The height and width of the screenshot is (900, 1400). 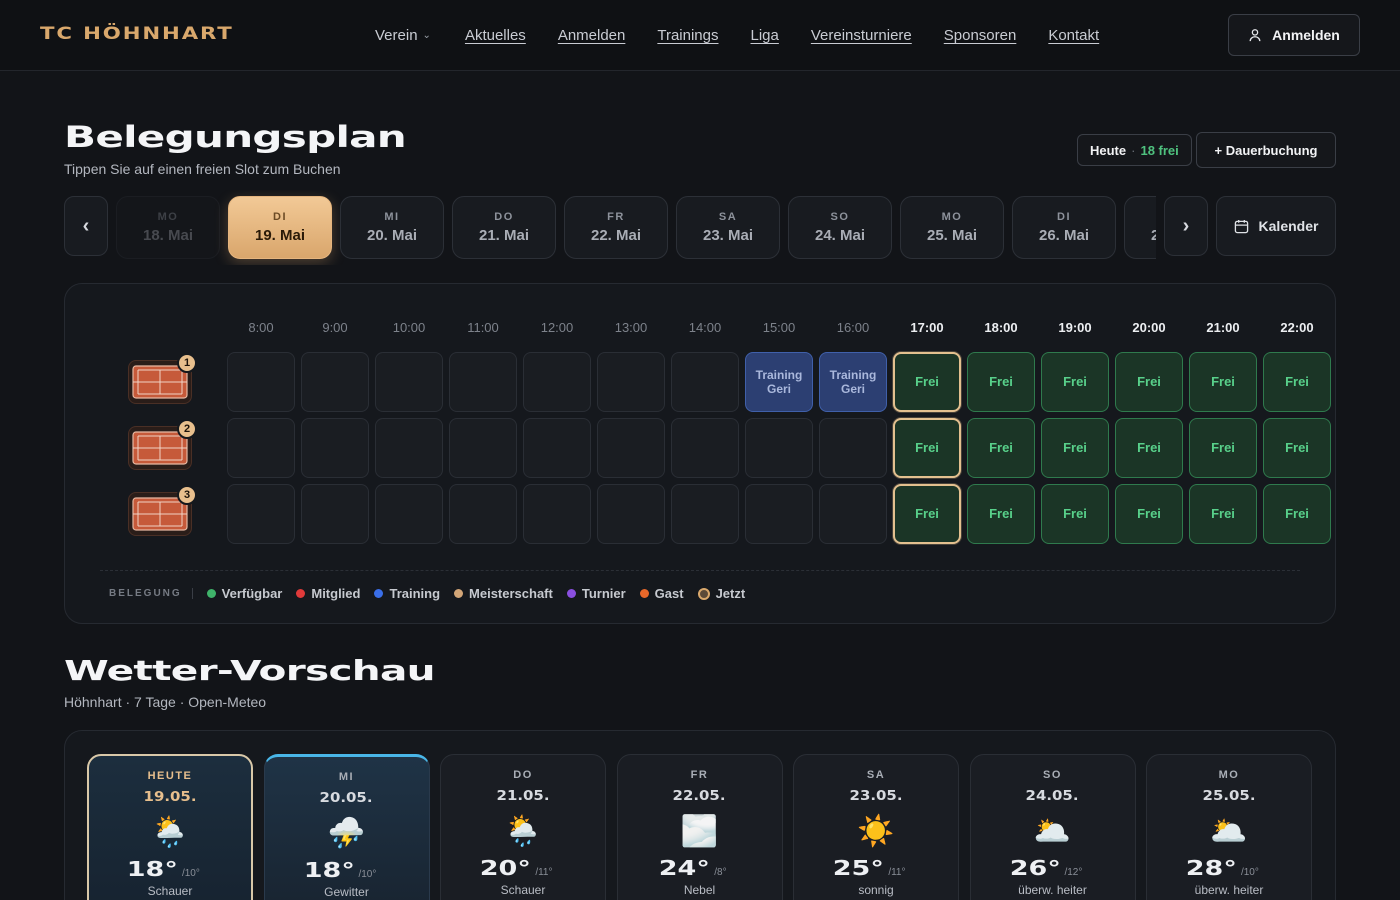 I want to click on weather-date: 22.05., so click(x=699, y=796).